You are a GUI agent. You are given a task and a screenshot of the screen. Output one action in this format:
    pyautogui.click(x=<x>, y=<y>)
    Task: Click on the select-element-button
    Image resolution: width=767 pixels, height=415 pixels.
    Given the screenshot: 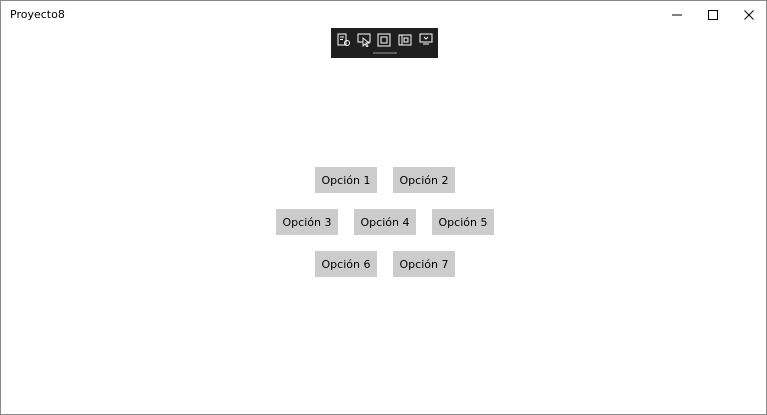 What is the action you would take?
    pyautogui.click(x=364, y=40)
    